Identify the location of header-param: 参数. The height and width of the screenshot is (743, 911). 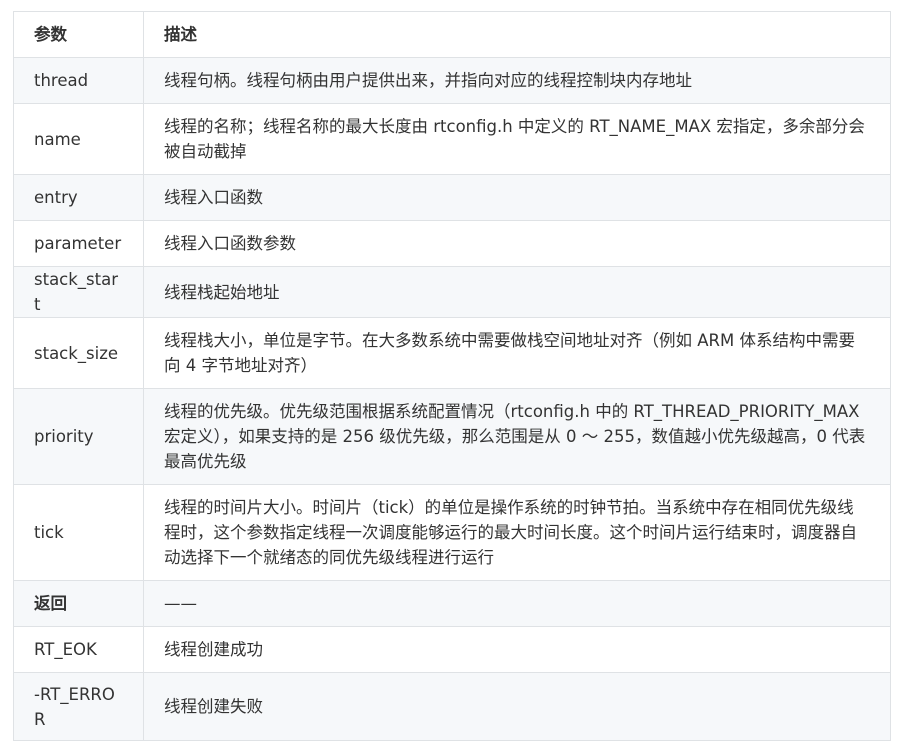
(78, 34).